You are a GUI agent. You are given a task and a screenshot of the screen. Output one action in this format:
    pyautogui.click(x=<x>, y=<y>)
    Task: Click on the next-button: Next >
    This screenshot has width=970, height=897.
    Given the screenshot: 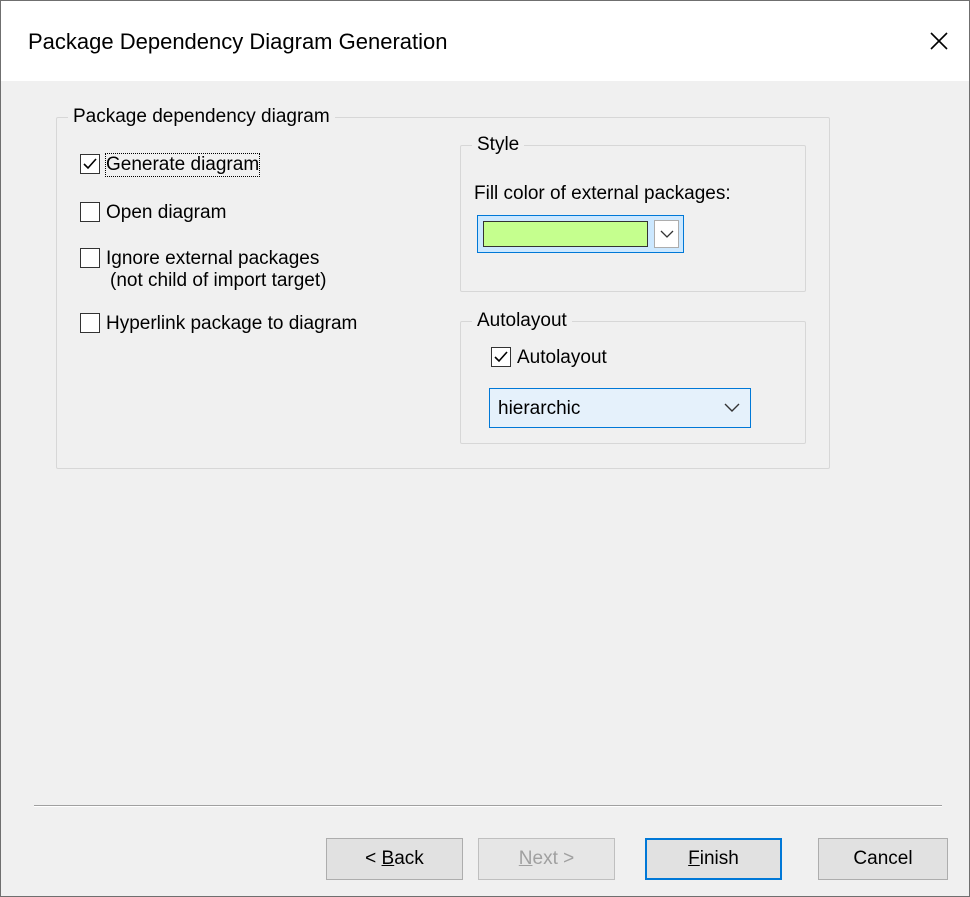 What is the action you would take?
    pyautogui.click(x=546, y=859)
    